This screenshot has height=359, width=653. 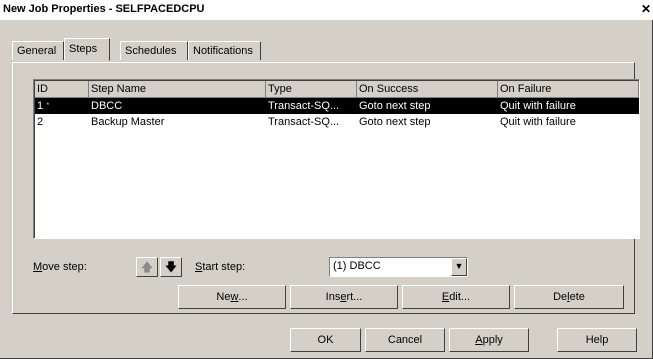 I want to click on window-title: New Job Properties - SELFPACEDCPU, so click(x=104, y=9).